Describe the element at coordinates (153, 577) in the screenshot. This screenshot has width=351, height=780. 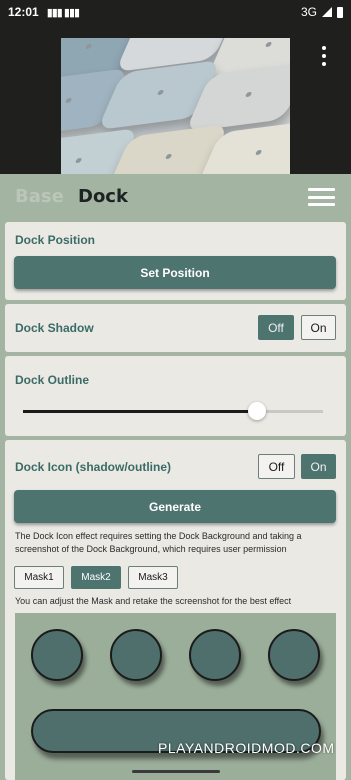
I see `mask3-button: Mask3` at that location.